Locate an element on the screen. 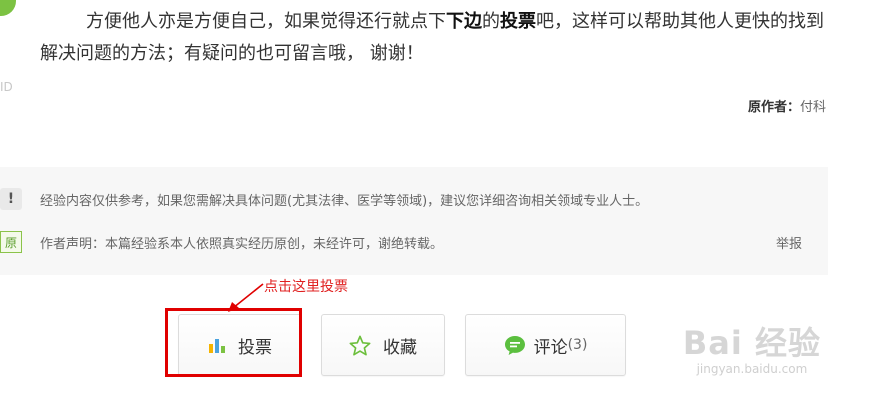  star-icon is located at coordinates (360, 345).